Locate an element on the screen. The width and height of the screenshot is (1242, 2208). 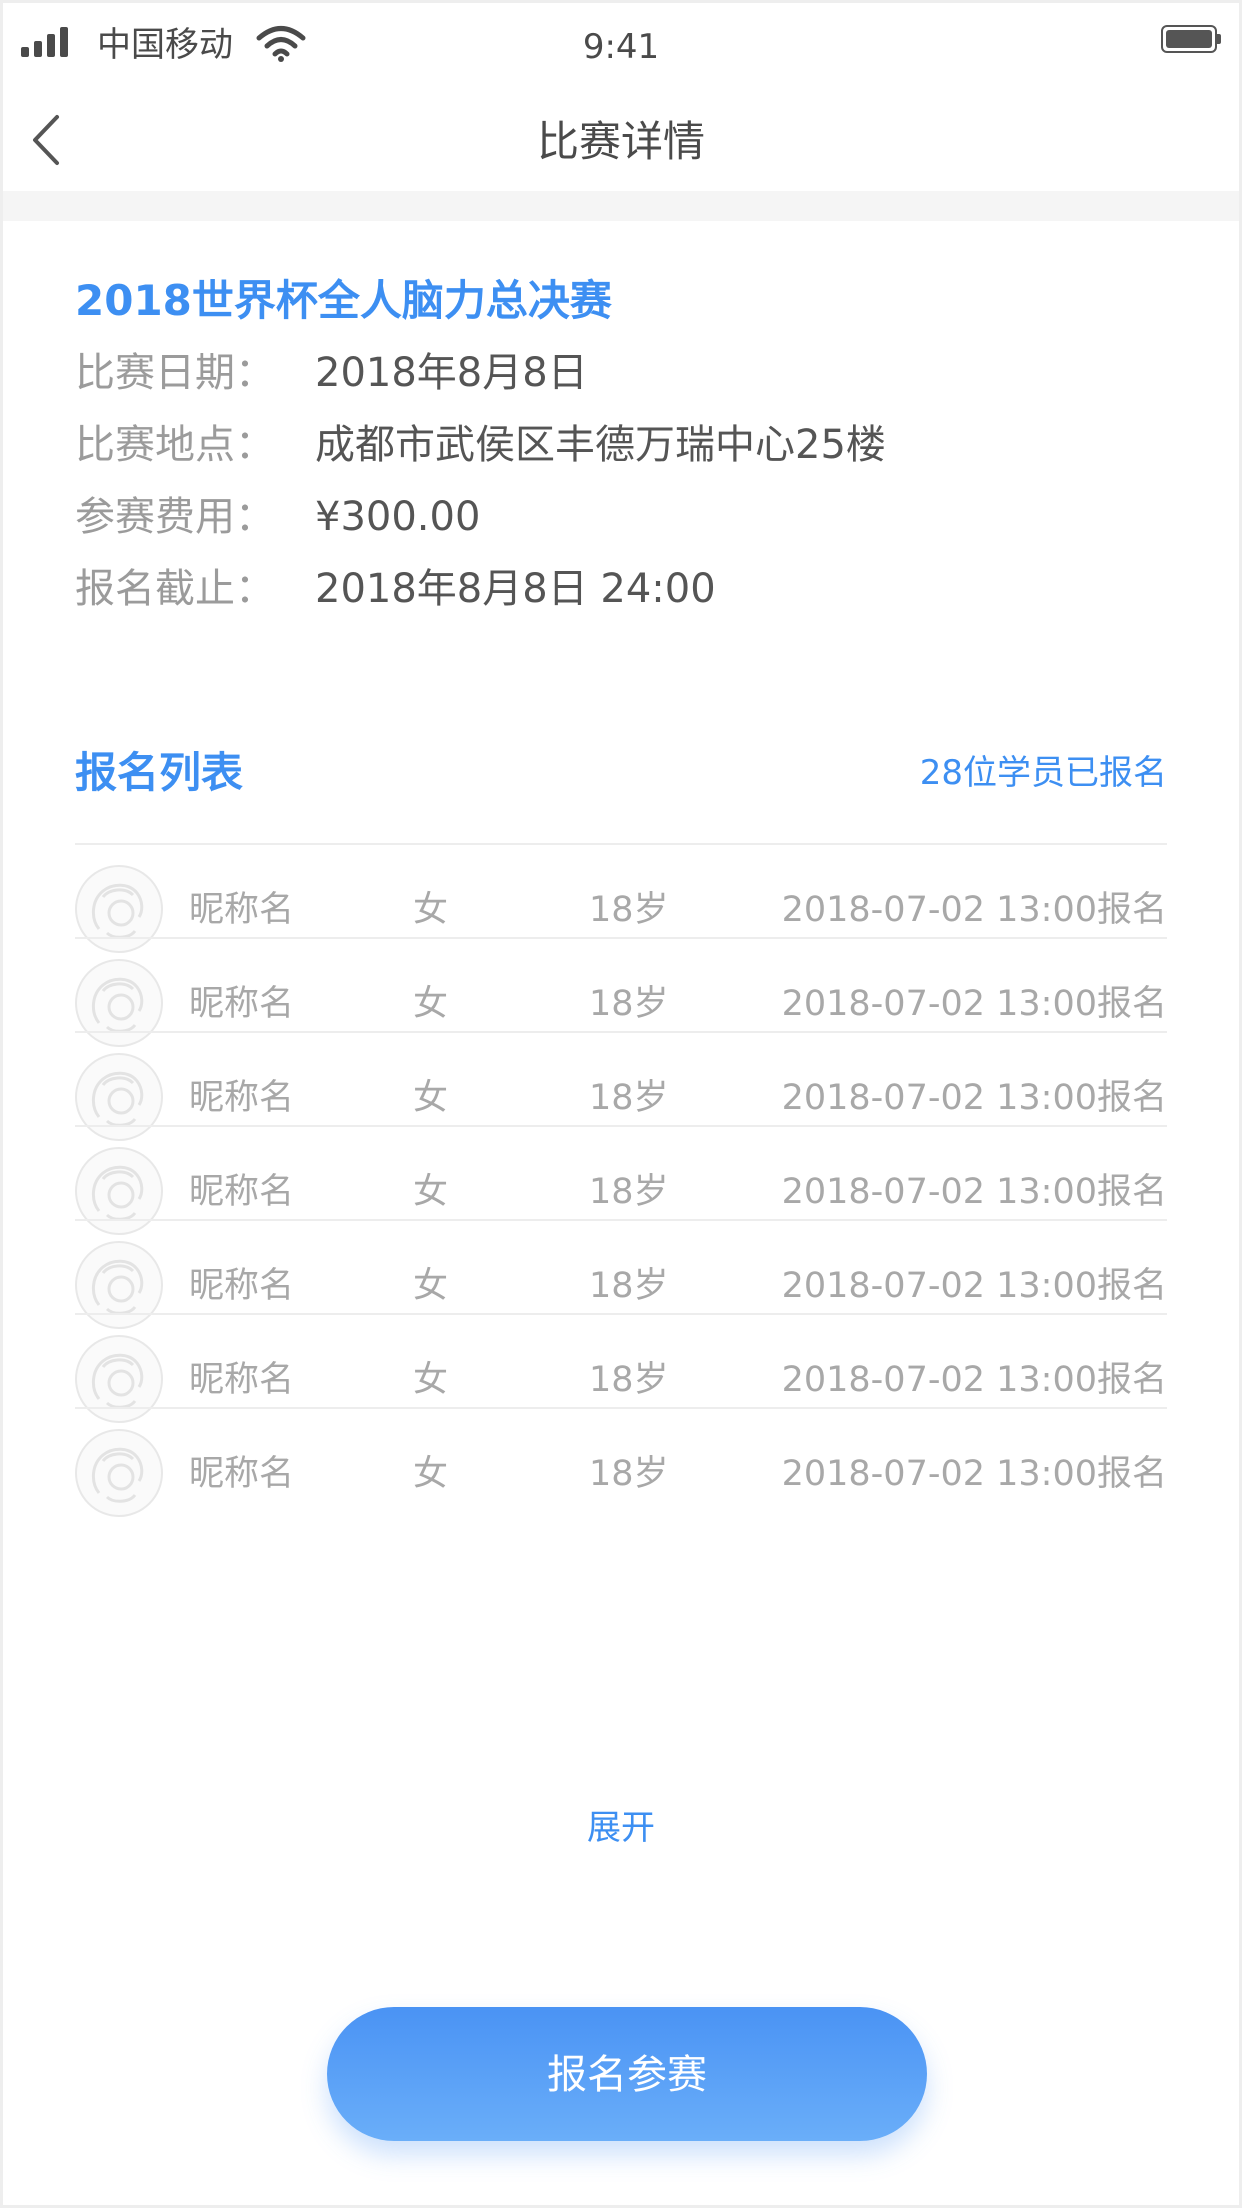
info-label: 比赛地点： is located at coordinates (175, 445).